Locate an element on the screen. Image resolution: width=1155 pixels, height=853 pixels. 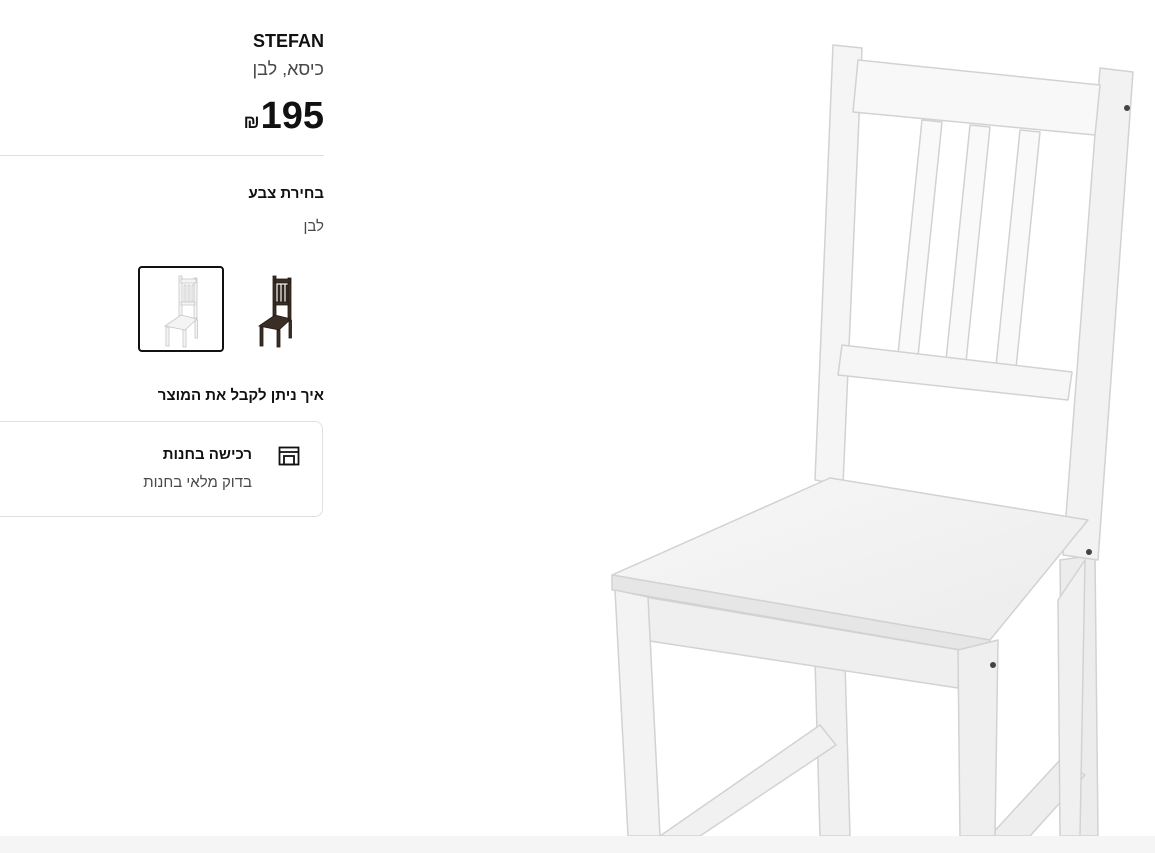
store-icon is located at coordinates (289, 456).